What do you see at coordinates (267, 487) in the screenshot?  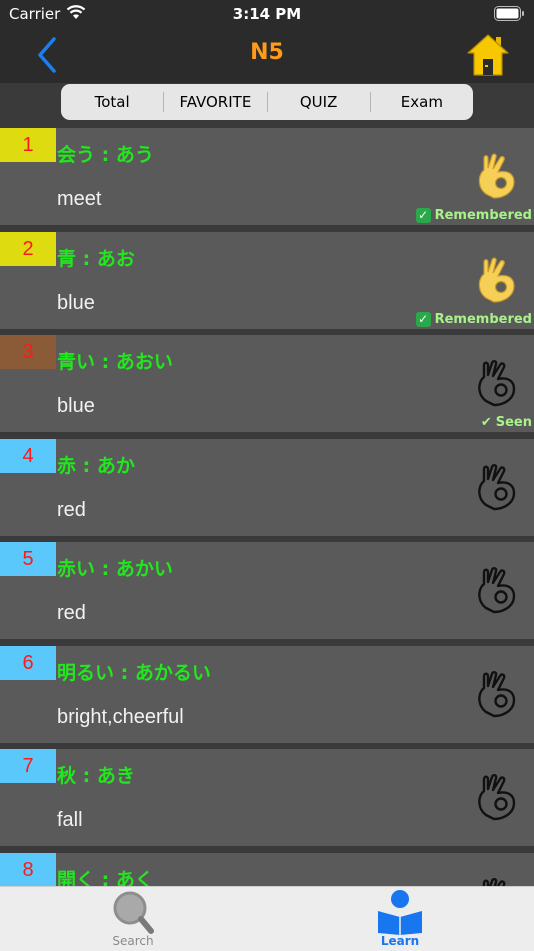 I see `list-item: 4赤 : あか red` at bounding box center [267, 487].